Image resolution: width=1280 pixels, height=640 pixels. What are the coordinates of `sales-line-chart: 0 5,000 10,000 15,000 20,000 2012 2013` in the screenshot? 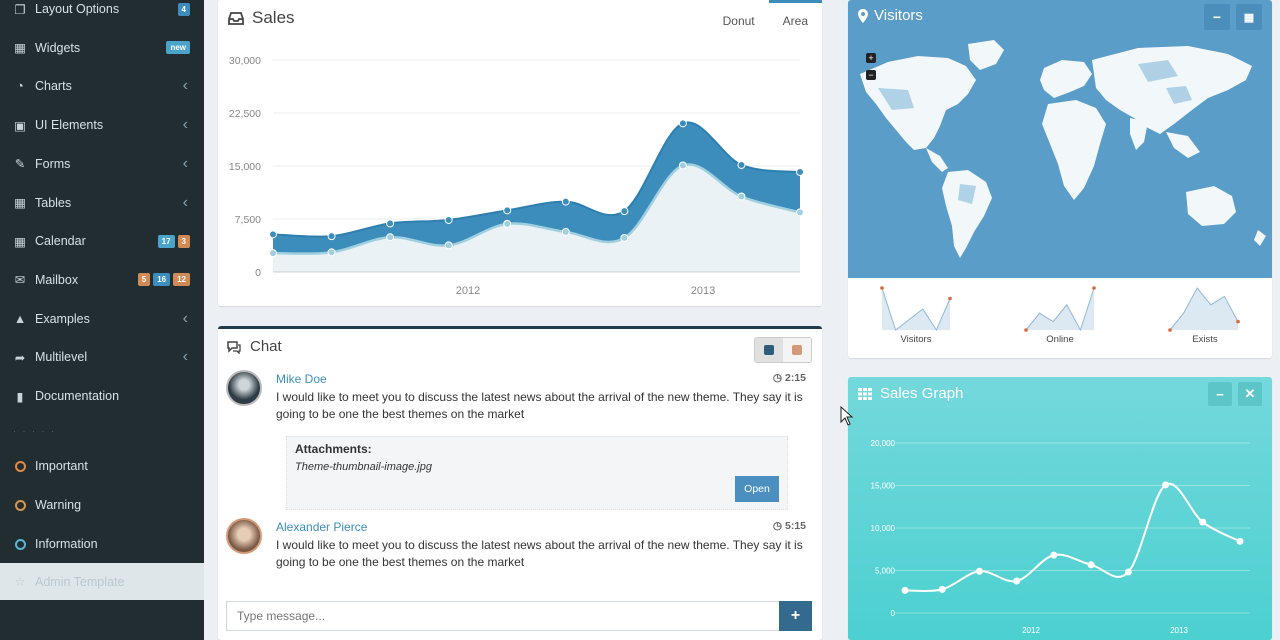 It's located at (1060, 537).